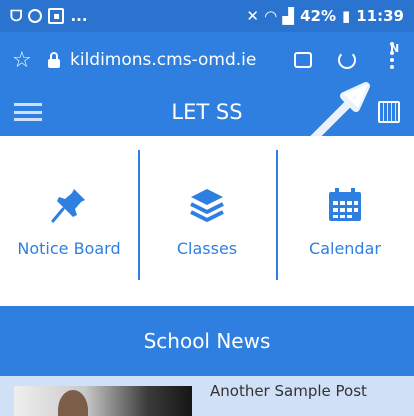  I want to click on status-right: ✕ ◠ ▟ 42% ▮ 11:39, so click(325, 16).